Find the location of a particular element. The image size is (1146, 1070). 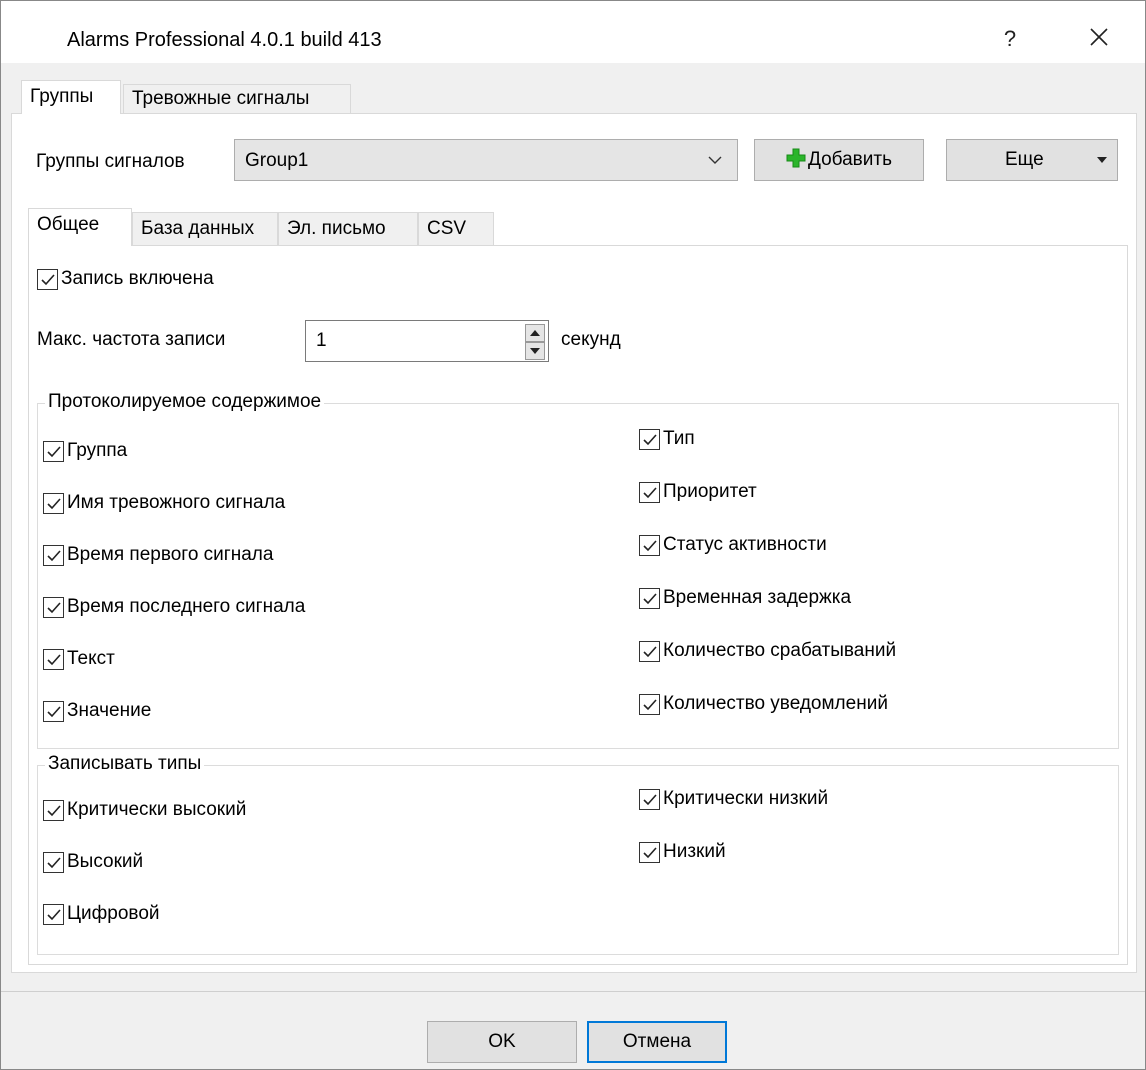

more-button: Еще is located at coordinates (1032, 160).